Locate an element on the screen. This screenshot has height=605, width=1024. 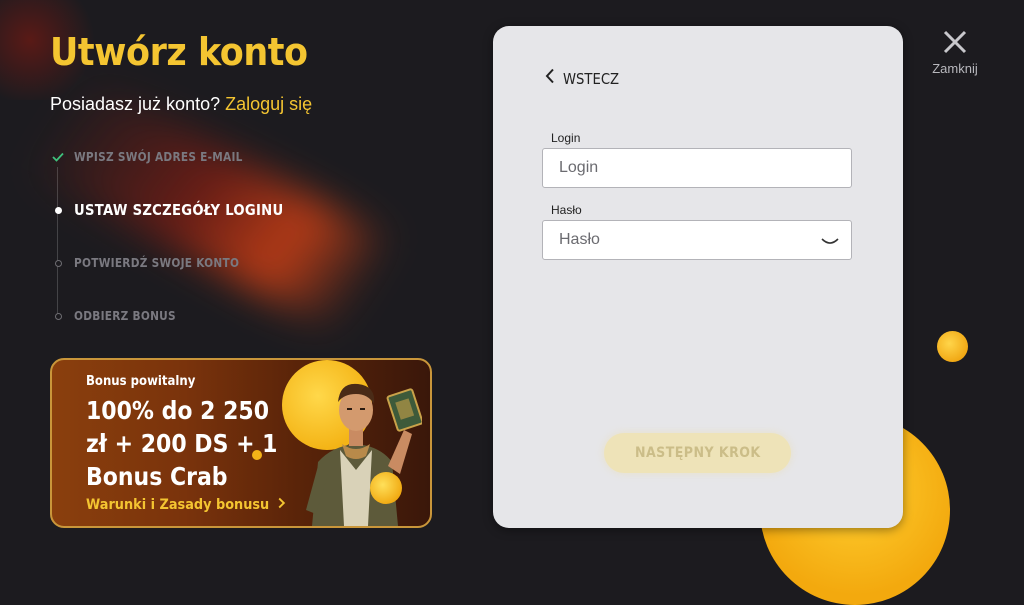
login-prompt-text: Posiadasz już konto? is located at coordinates (135, 104).